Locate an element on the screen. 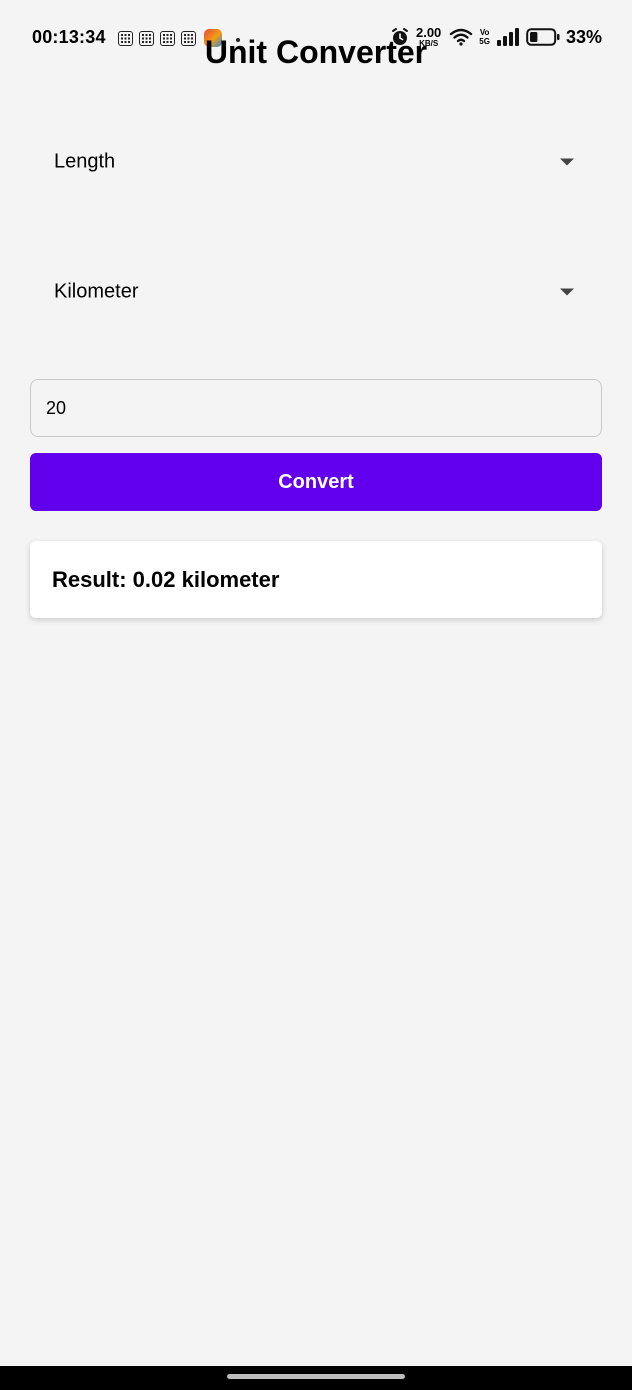 The height and width of the screenshot is (1390, 632). unit-dropdown: Kilometer is located at coordinates (316, 292).